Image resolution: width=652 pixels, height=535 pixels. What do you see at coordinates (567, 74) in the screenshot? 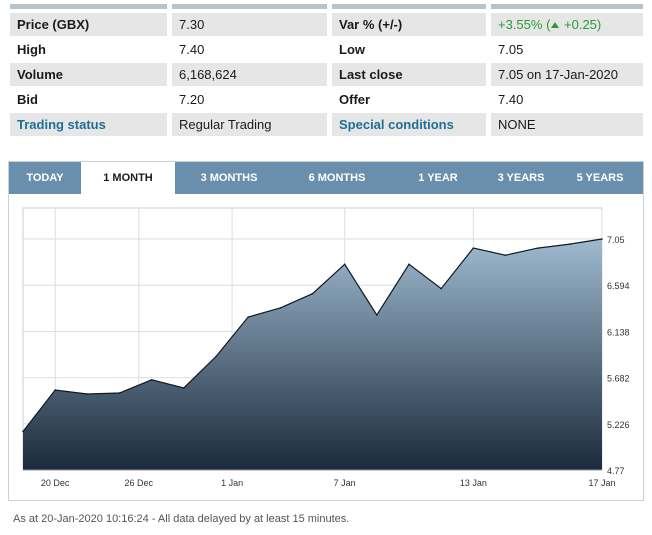
I see `quote-value: 7.05 on 17-Jan-2020` at bounding box center [567, 74].